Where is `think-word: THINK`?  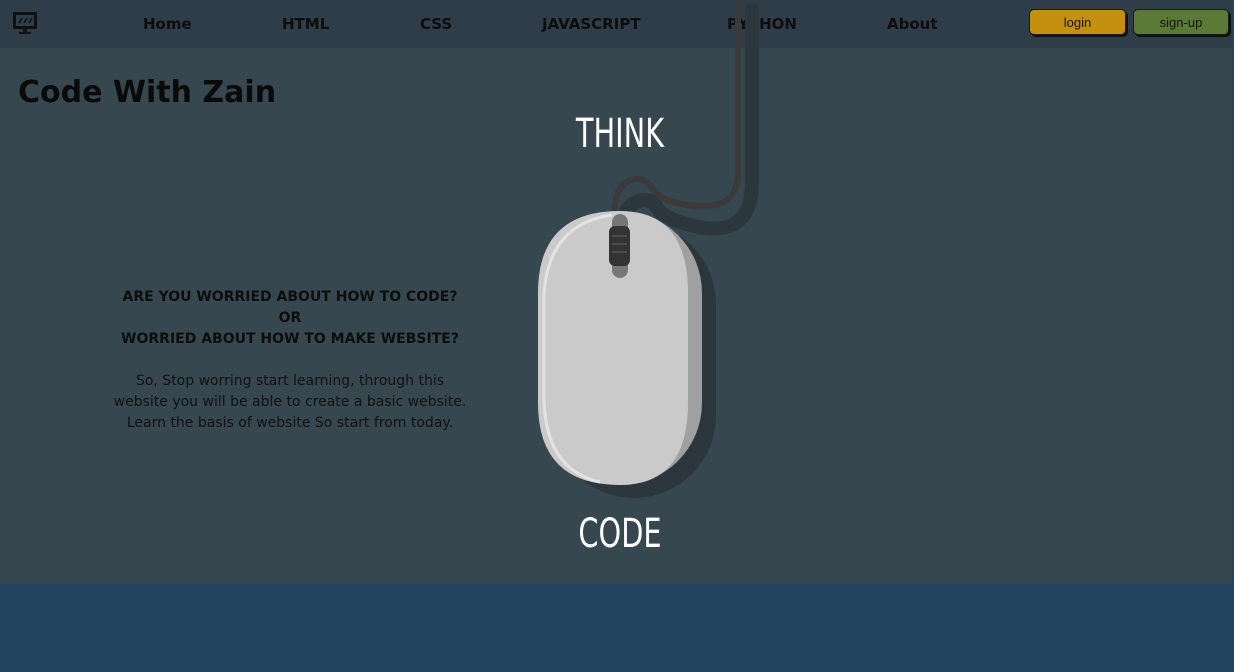 think-word: THINK is located at coordinates (620, 134).